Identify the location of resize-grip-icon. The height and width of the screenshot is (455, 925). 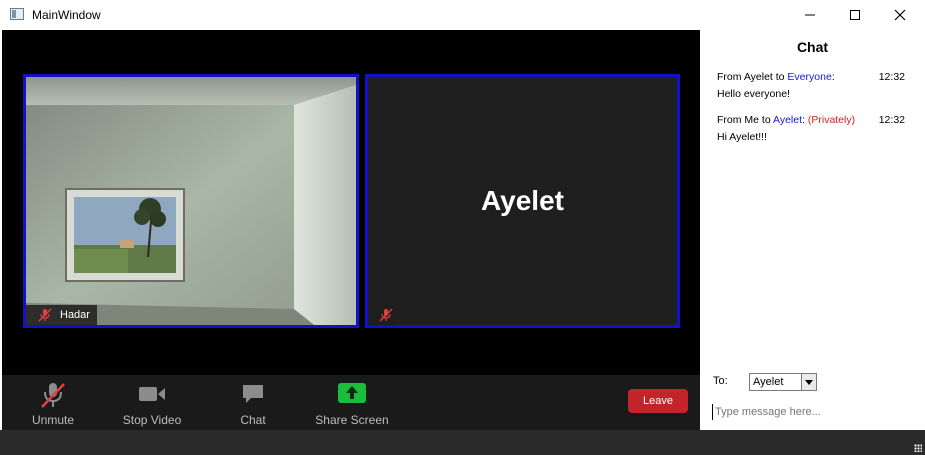
(918, 448).